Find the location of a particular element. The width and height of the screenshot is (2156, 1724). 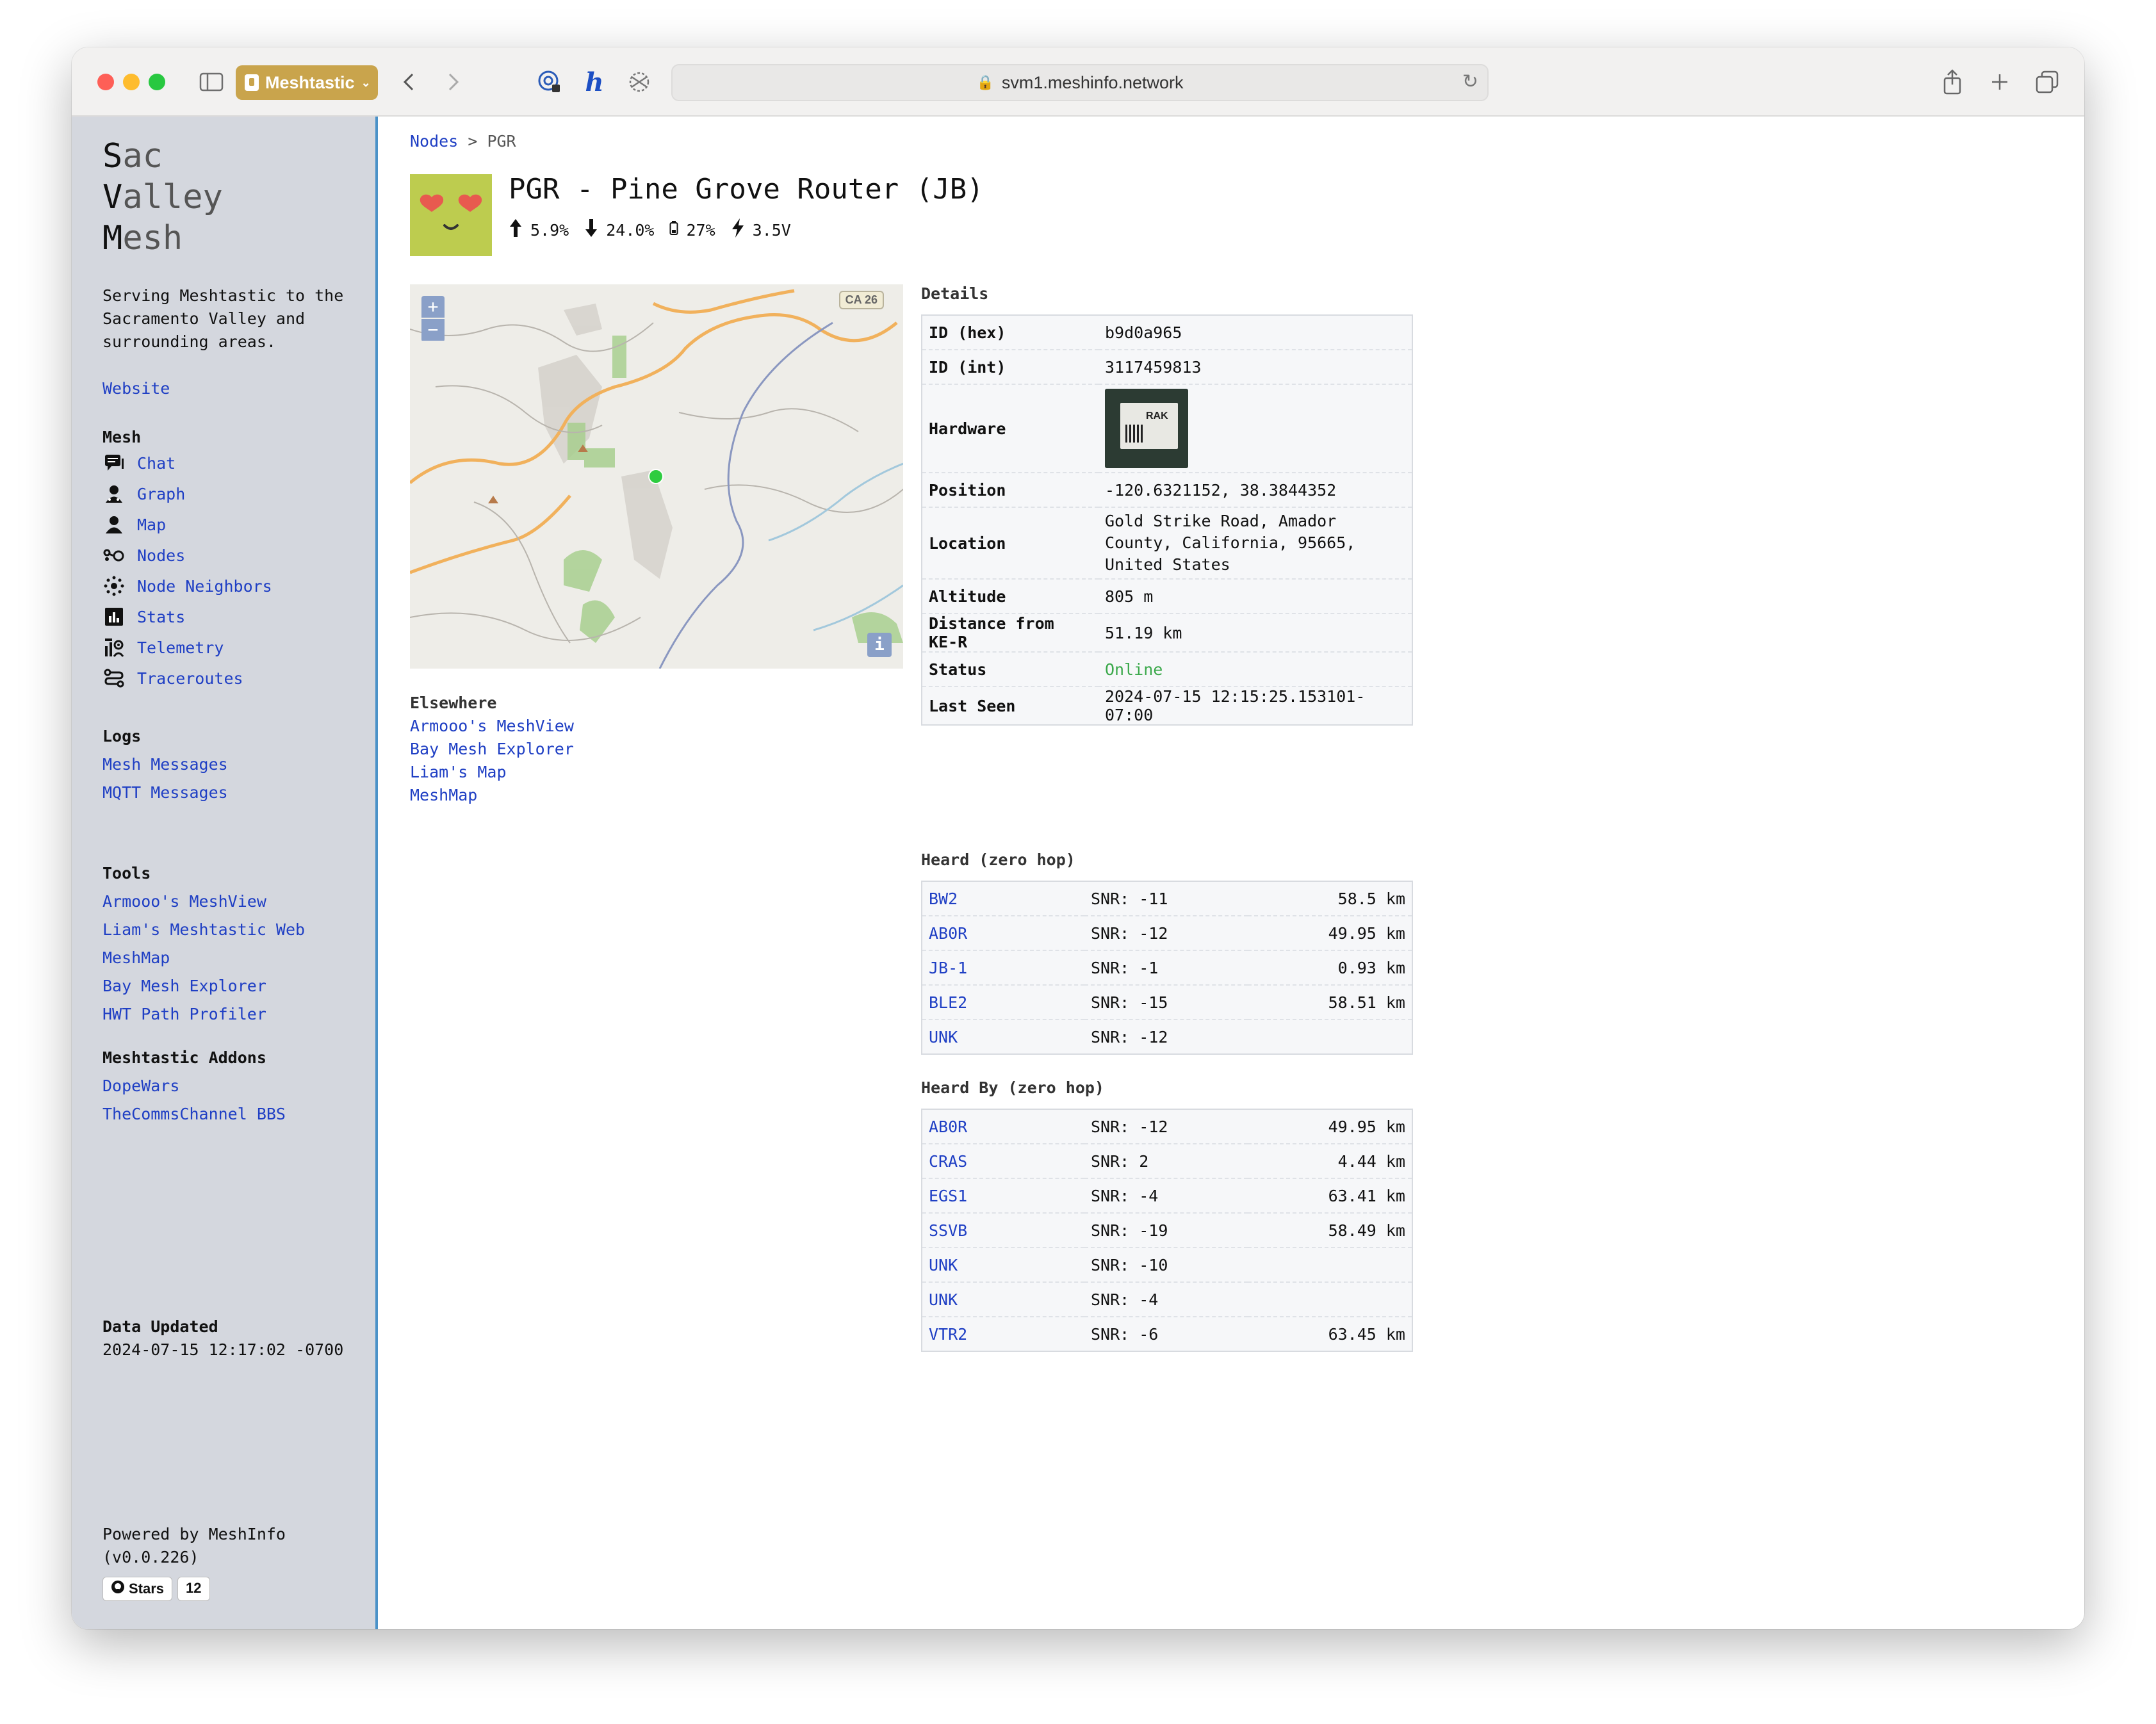

page-title: PGR - Pine Grove Router (JB) is located at coordinates (746, 189).